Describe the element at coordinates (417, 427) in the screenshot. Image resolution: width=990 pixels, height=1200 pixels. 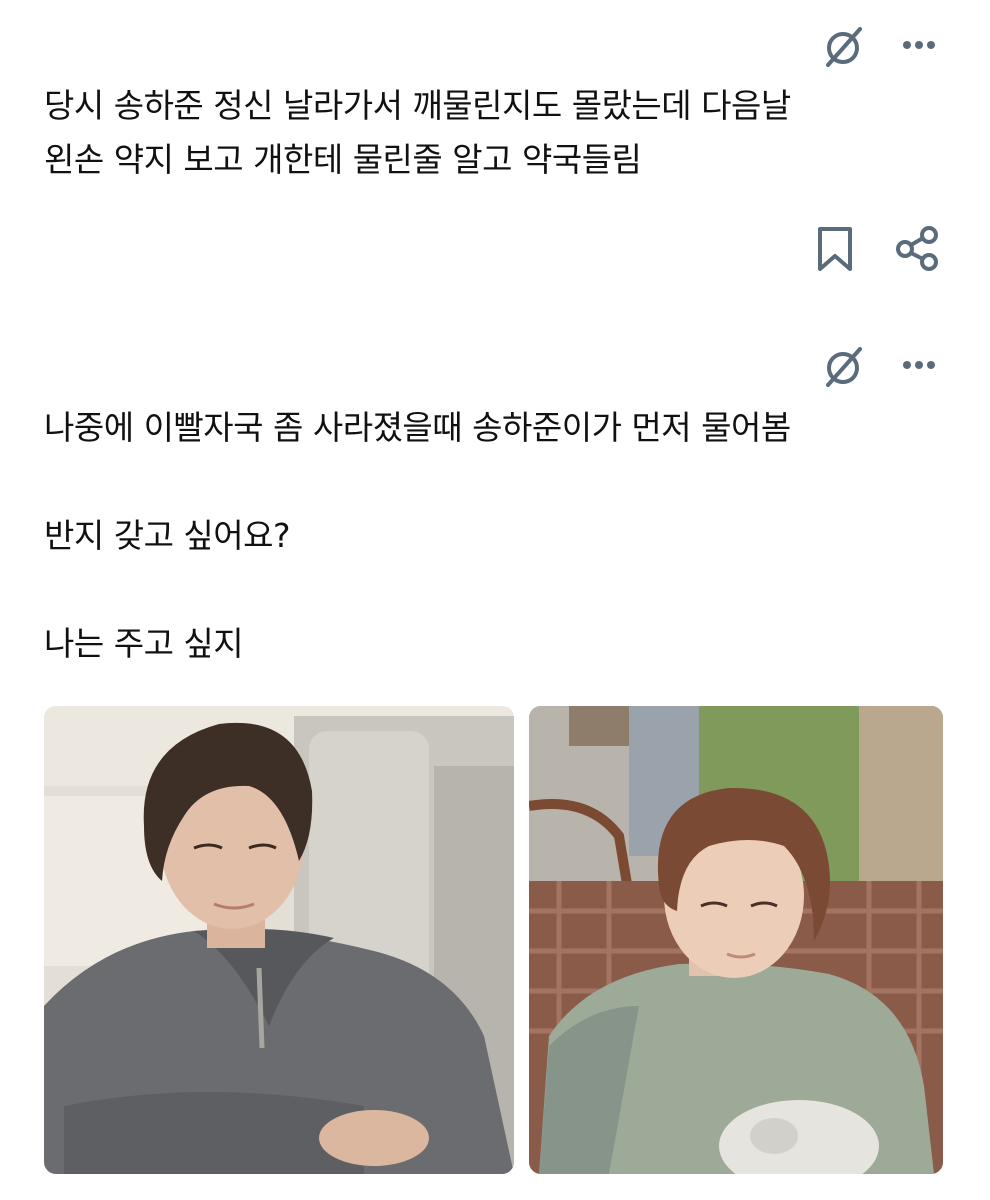
I see `post-2-line-1: 나중에 이빨자국 좀 사라졌을때 송하준이가 먼저 물어봄` at that location.